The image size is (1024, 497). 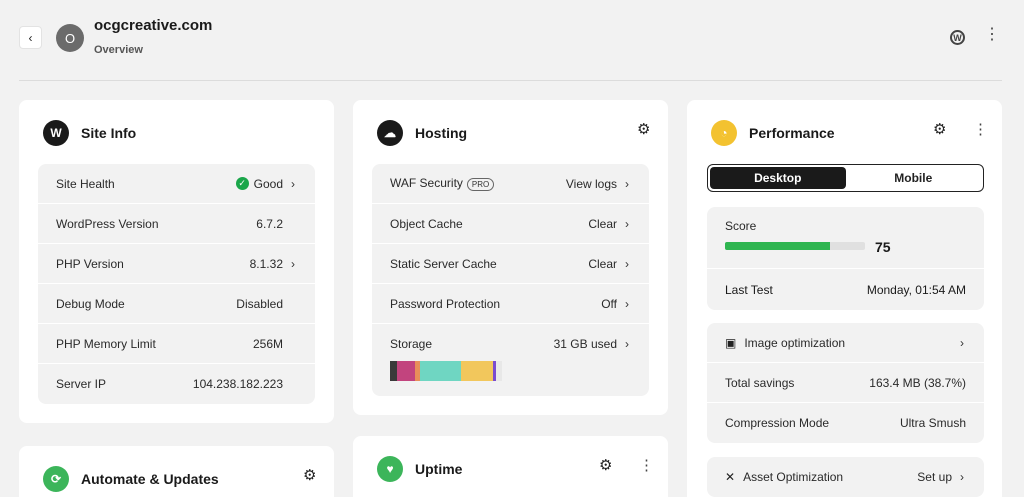 I want to click on uptime-card: ♥ Uptime ⚙ ⋮, so click(x=510, y=466).